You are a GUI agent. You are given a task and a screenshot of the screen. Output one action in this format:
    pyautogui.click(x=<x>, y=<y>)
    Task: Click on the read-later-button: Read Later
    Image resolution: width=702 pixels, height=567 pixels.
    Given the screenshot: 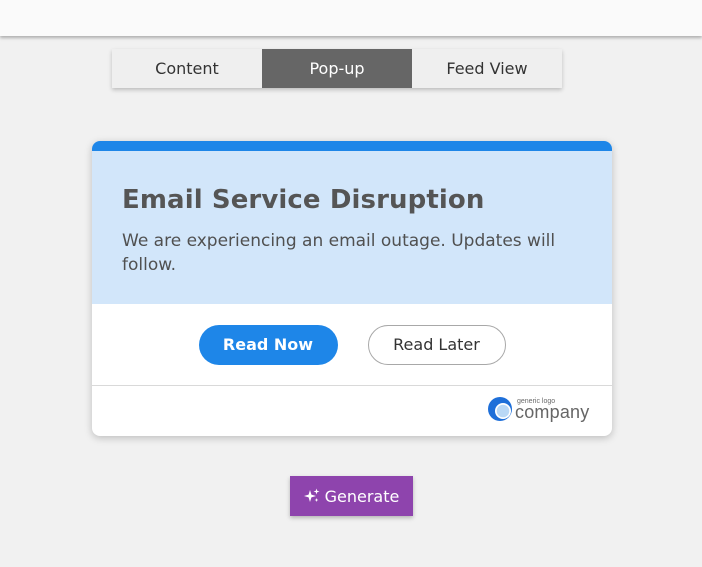 What is the action you would take?
    pyautogui.click(x=436, y=344)
    